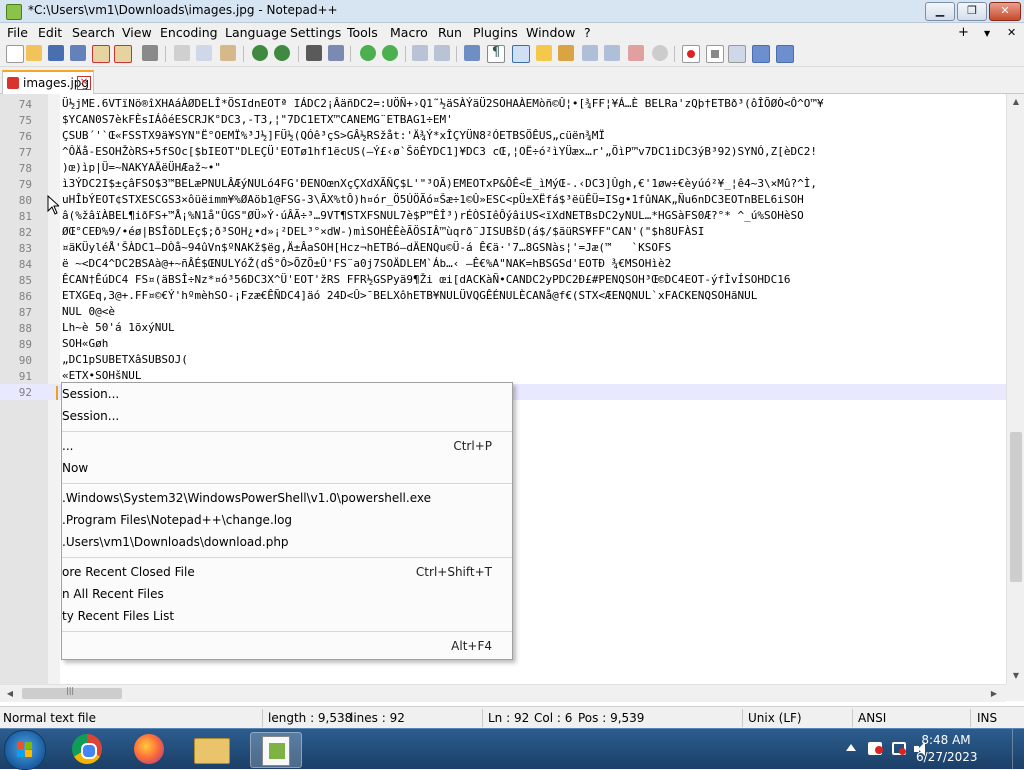 This screenshot has width=1024, height=770. What do you see at coordinates (503, 344) in the screenshot?
I see `editor-line: 89 SOH«Gøh` at bounding box center [503, 344].